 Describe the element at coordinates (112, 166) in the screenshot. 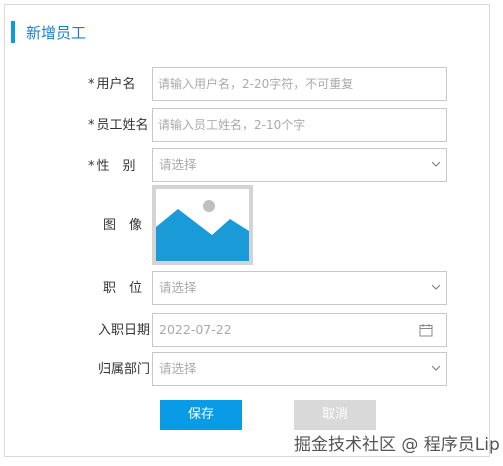

I see `gender-label: * 性 别` at that location.